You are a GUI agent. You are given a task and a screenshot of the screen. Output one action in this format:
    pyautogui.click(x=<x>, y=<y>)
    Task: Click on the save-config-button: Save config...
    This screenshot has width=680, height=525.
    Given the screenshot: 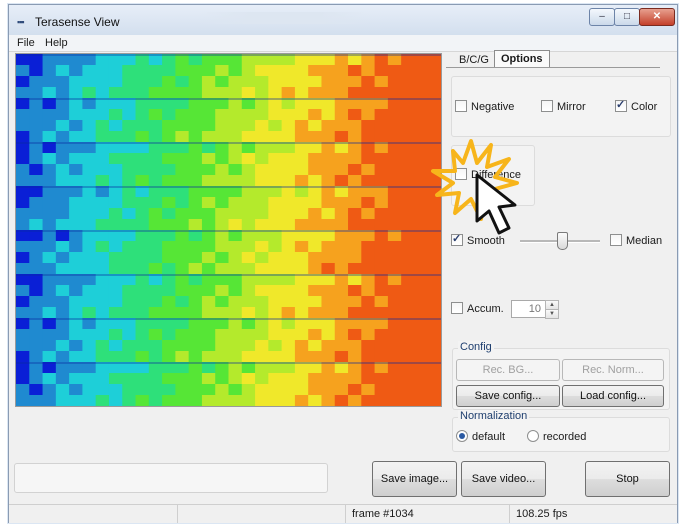 What is the action you would take?
    pyautogui.click(x=508, y=396)
    